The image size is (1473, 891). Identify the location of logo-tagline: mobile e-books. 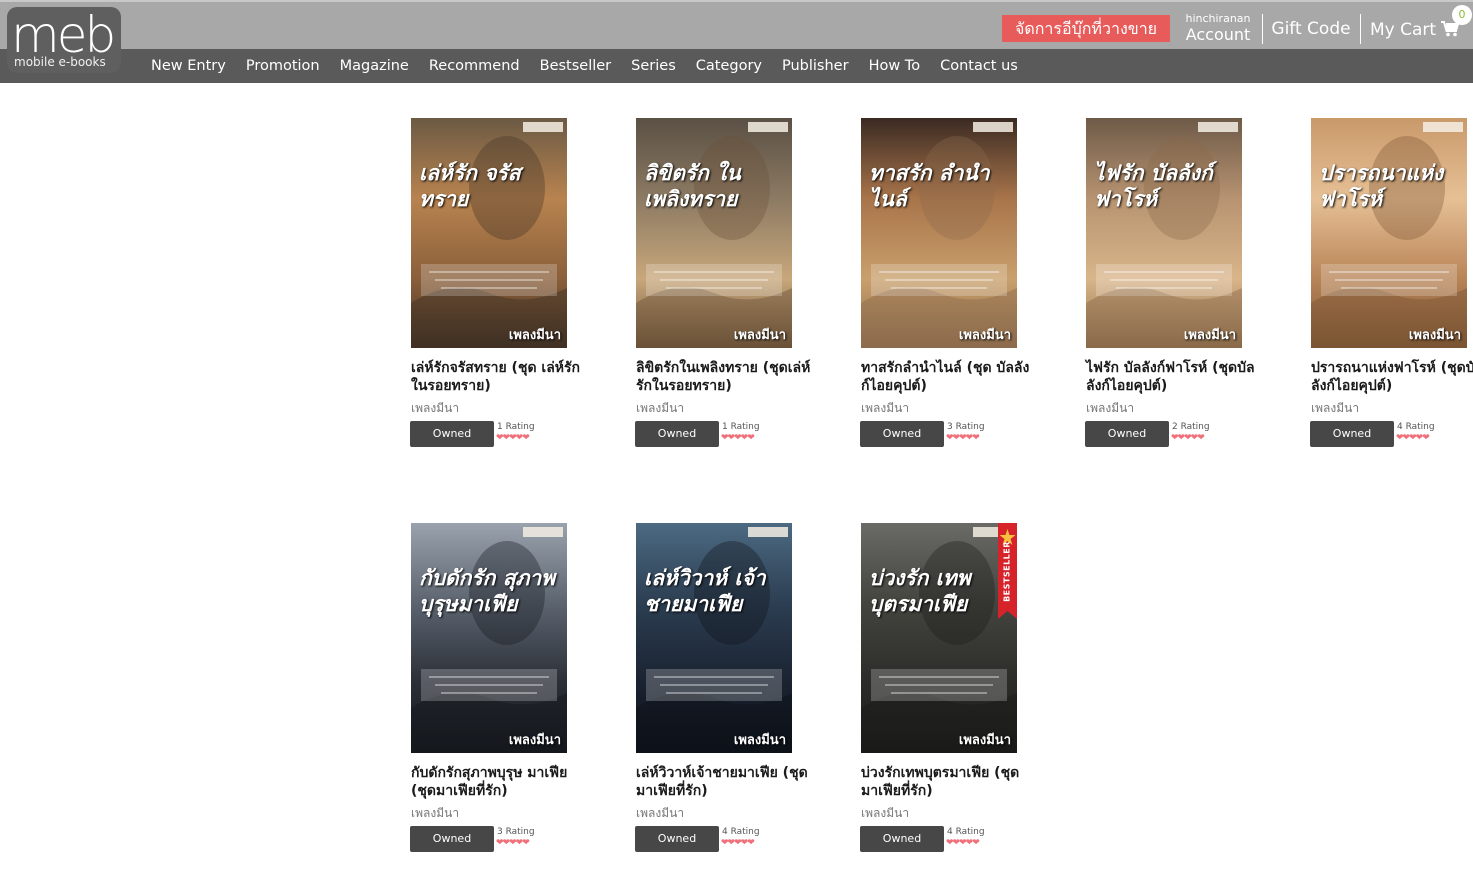
(60, 62).